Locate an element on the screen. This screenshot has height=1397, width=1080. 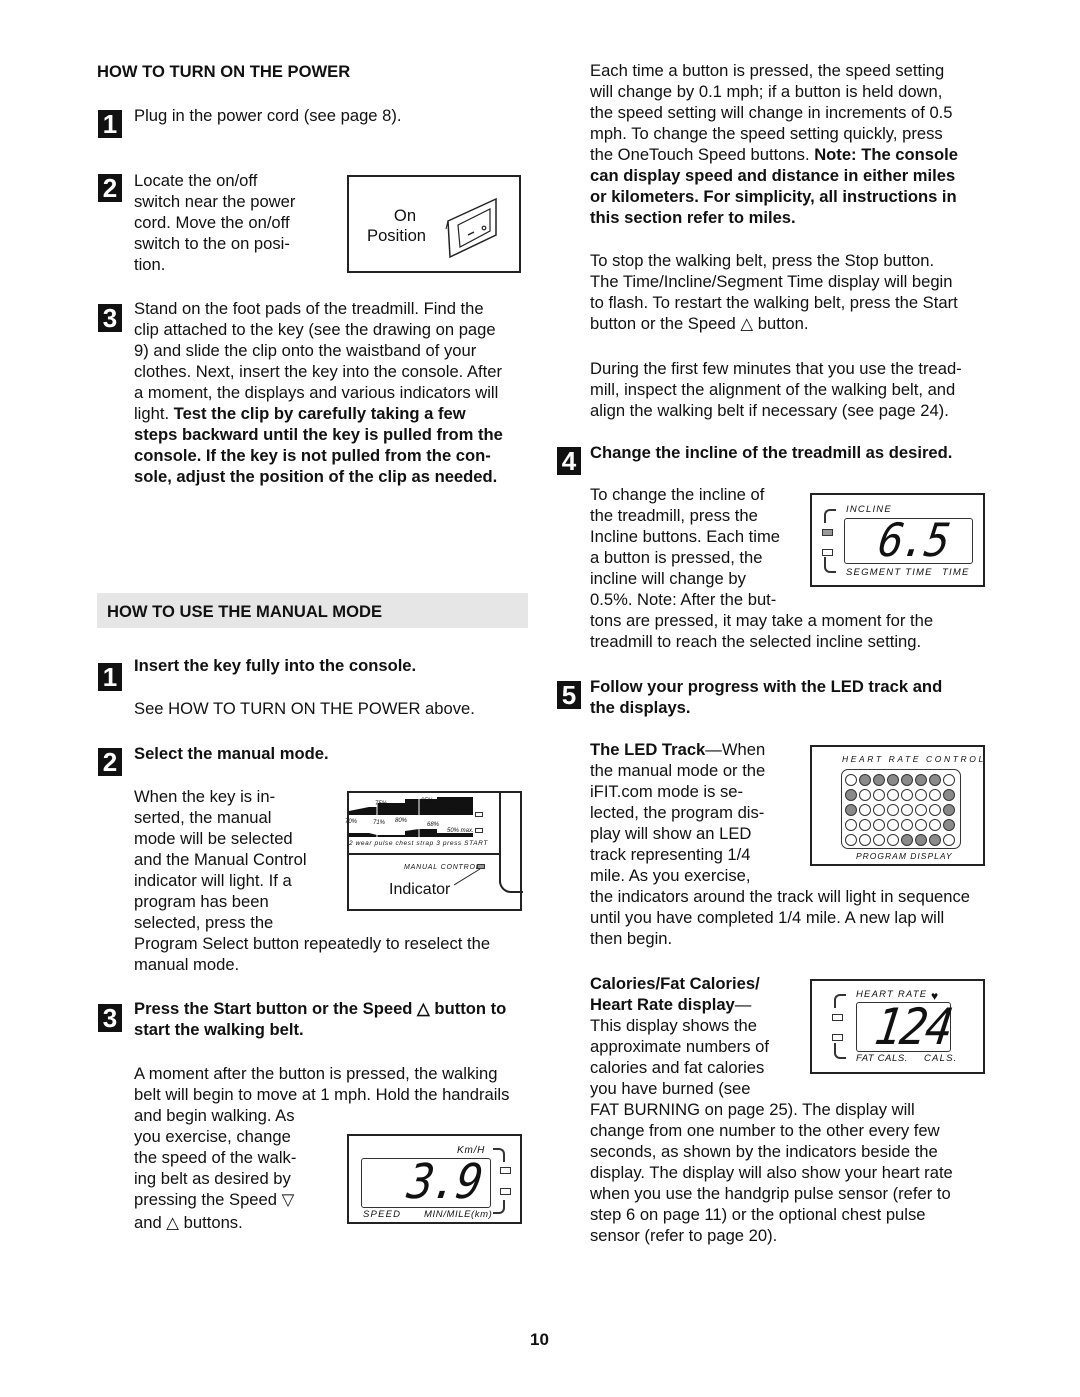
step-text: Plug in the power cord (see page 8). is located at coordinates (268, 115).